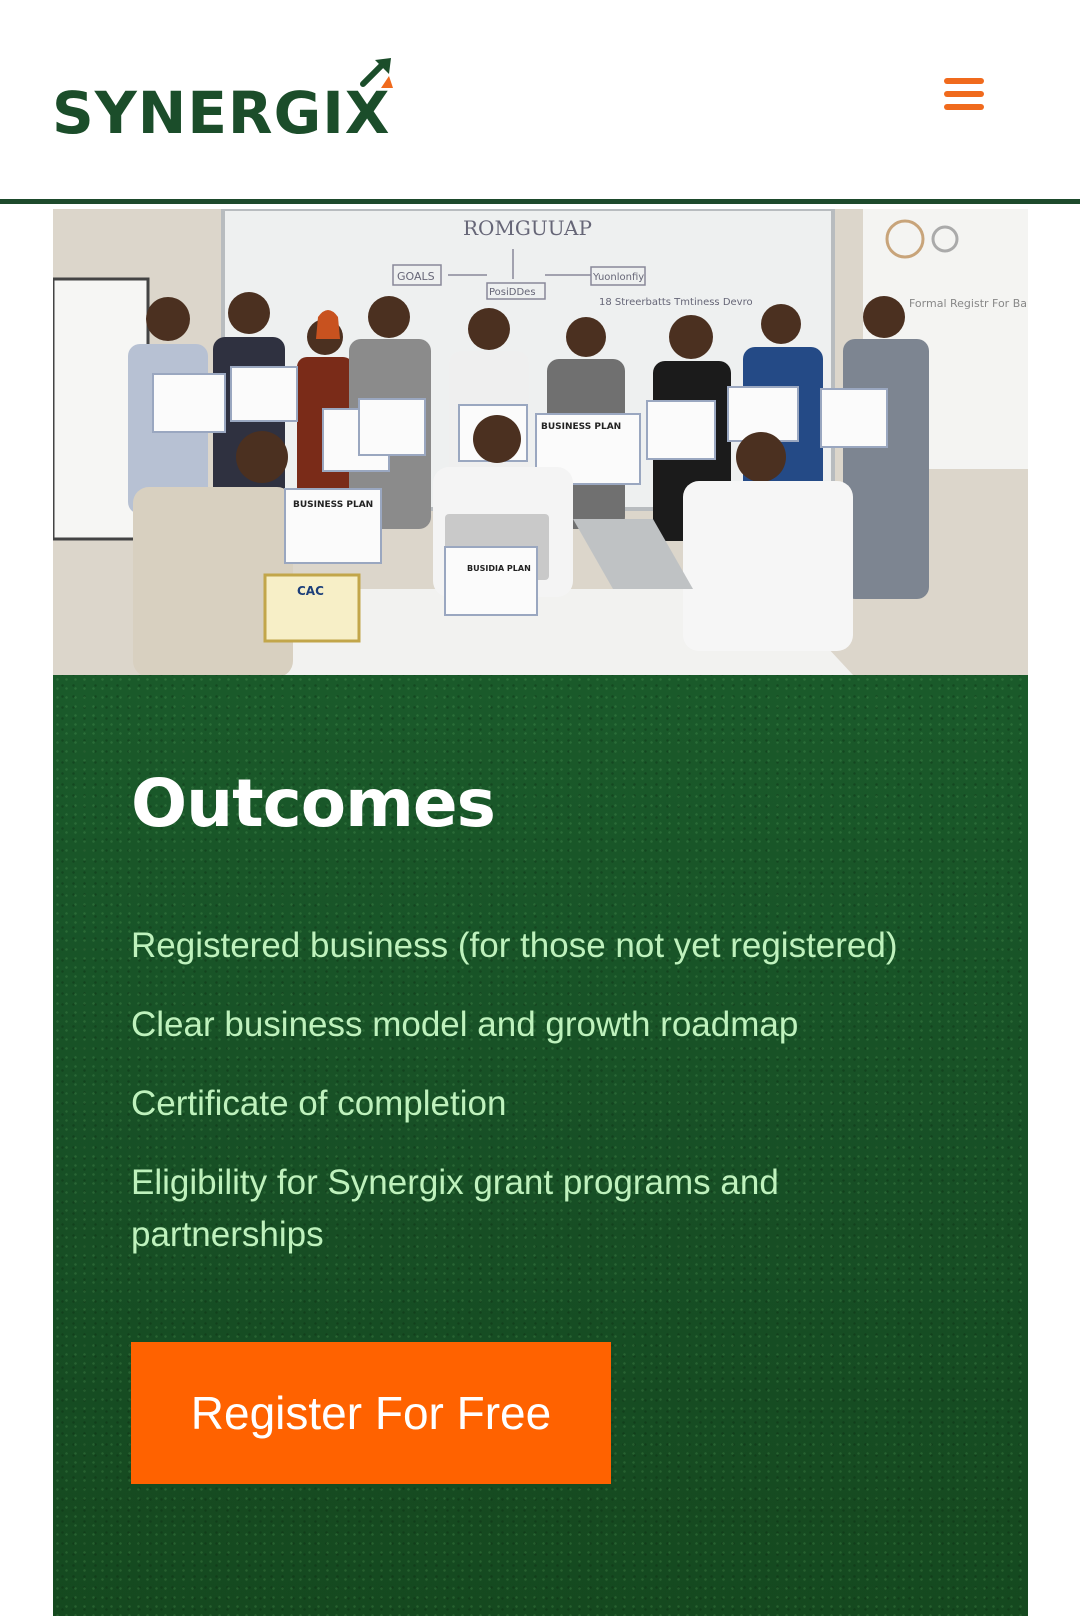 Image resolution: width=1080 pixels, height=1616 pixels. Describe the element at coordinates (965, 97) in the screenshot. I see `hamburger-menu-icon` at that location.